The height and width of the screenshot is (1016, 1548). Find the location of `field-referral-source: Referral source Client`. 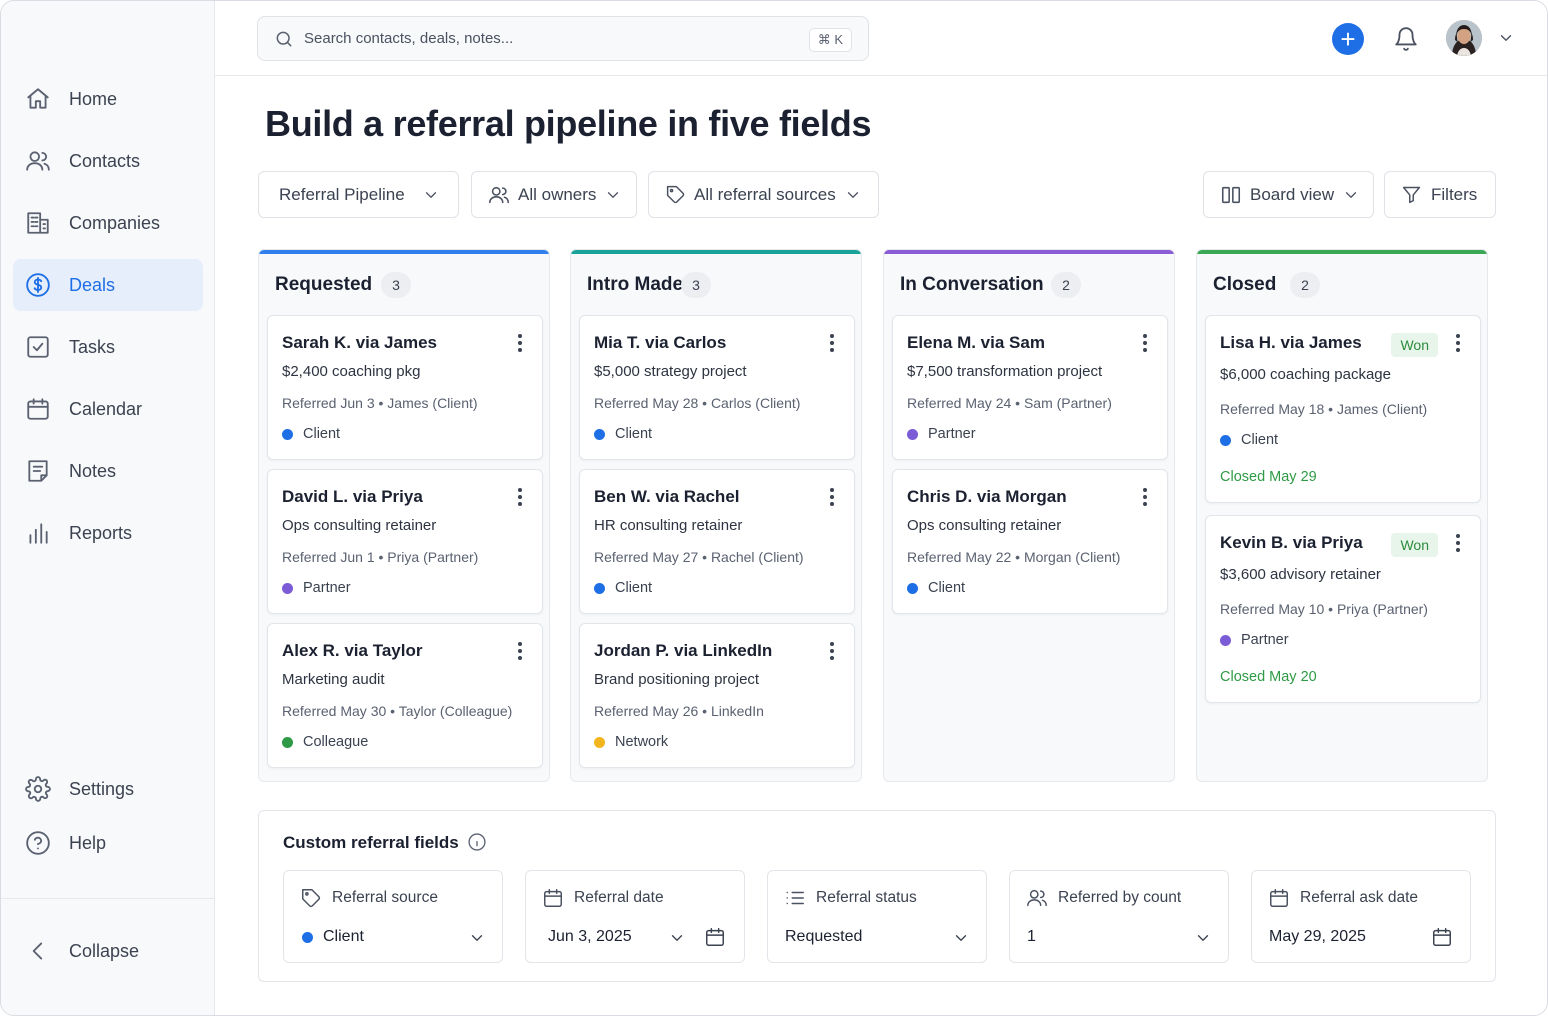

field-referral-source: Referral source Client is located at coordinates (393, 916).